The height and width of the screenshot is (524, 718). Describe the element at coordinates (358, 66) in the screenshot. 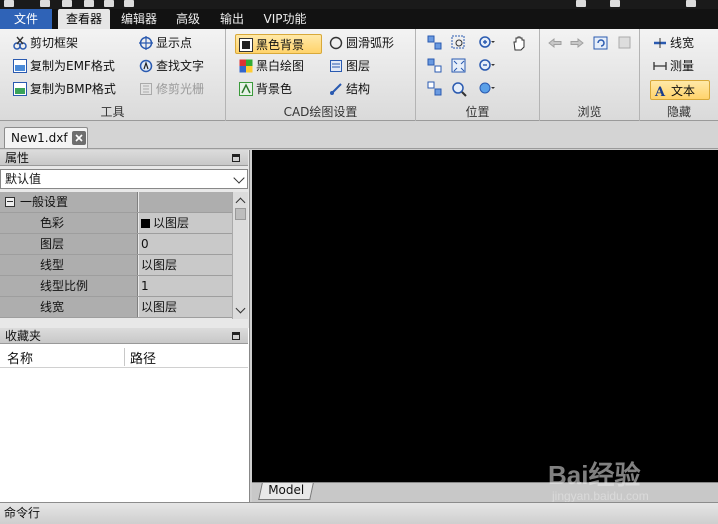

I see `layers-label: 图层` at that location.